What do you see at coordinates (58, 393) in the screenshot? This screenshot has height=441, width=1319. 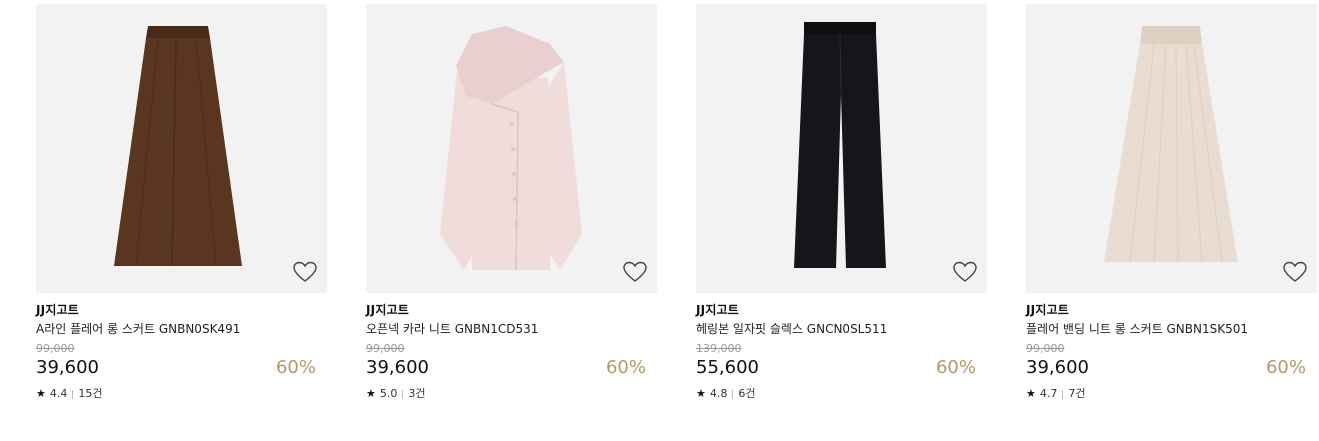 I see `rating-score: 4.4` at bounding box center [58, 393].